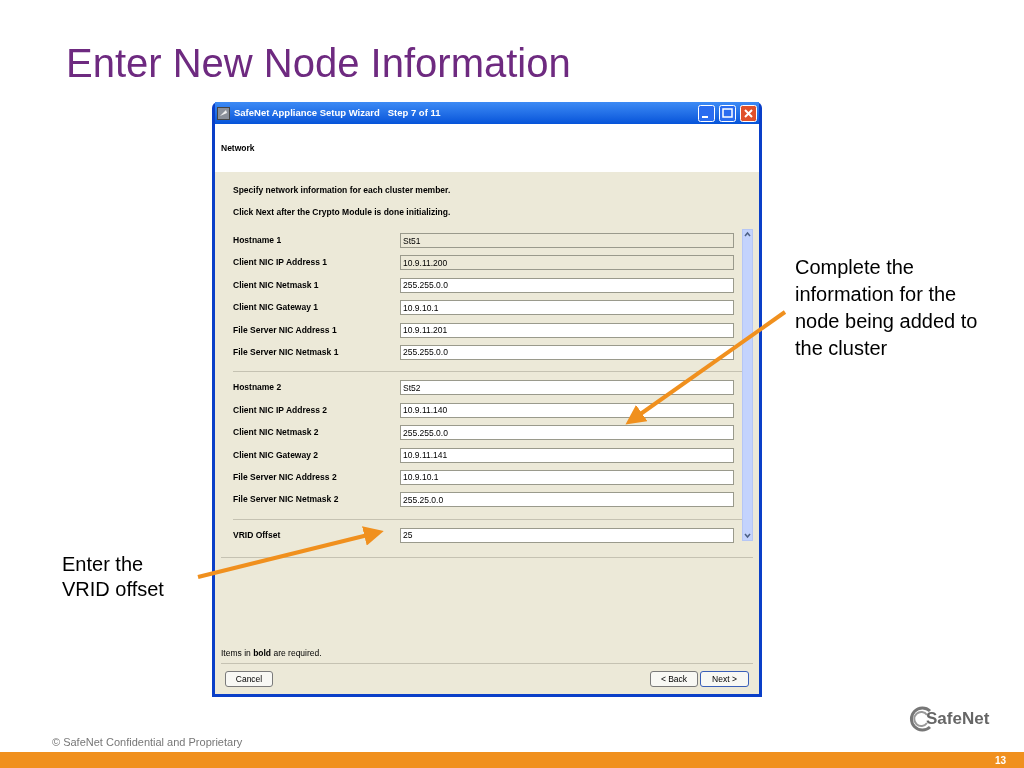  Describe the element at coordinates (276, 432) in the screenshot. I see `field-label: Client NIC Netmask 2` at that location.